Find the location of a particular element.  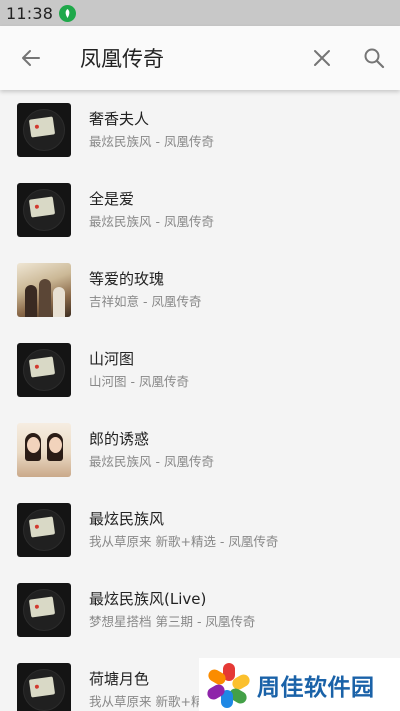

search-input: 凤凰传奇 is located at coordinates (179, 58).